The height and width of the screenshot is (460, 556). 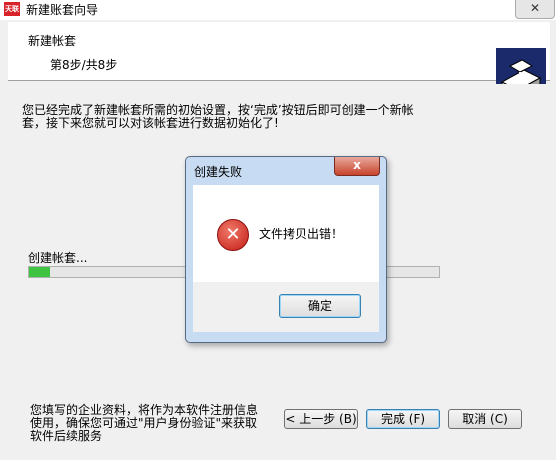 I want to click on window-close-button: ✕, so click(x=535, y=9).